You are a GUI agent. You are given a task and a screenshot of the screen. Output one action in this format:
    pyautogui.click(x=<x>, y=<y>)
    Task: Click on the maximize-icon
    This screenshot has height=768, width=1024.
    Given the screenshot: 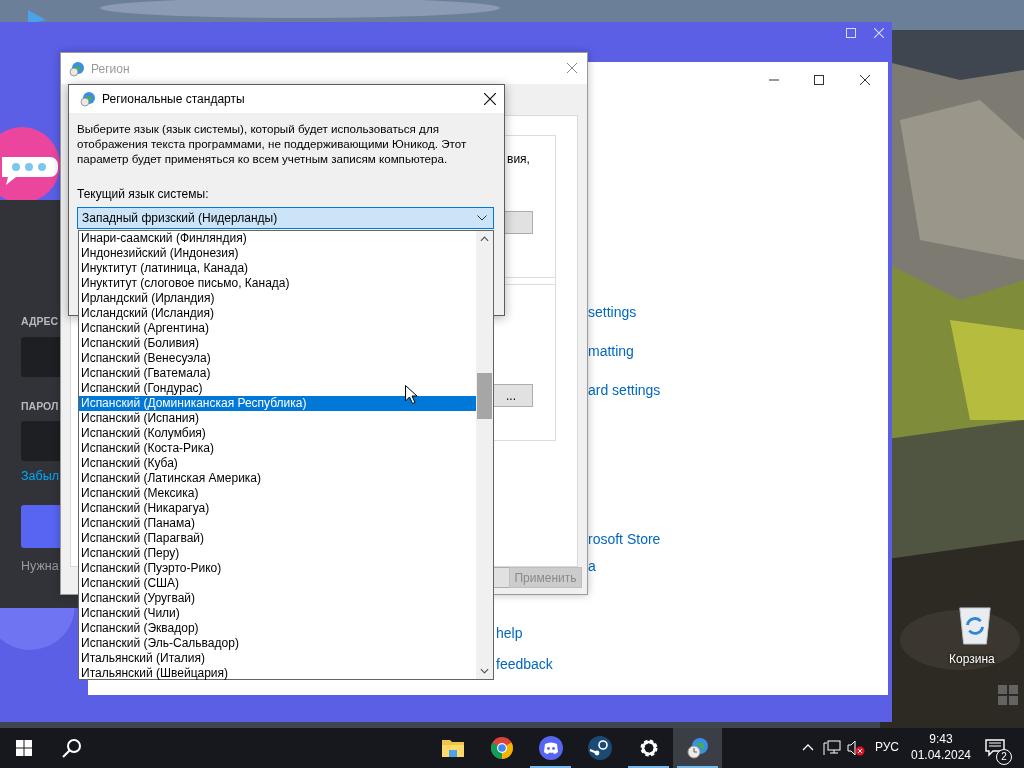 What is the action you would take?
    pyautogui.click(x=819, y=80)
    